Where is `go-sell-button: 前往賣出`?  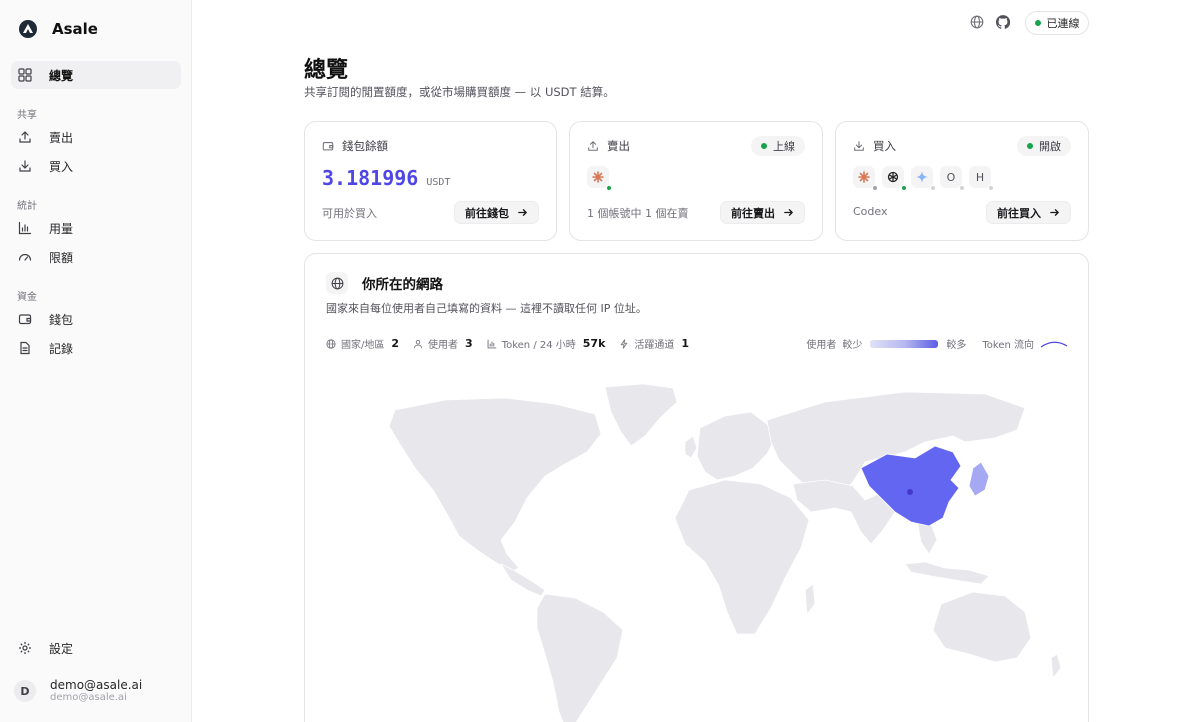 go-sell-button: 前往賣出 is located at coordinates (762, 212).